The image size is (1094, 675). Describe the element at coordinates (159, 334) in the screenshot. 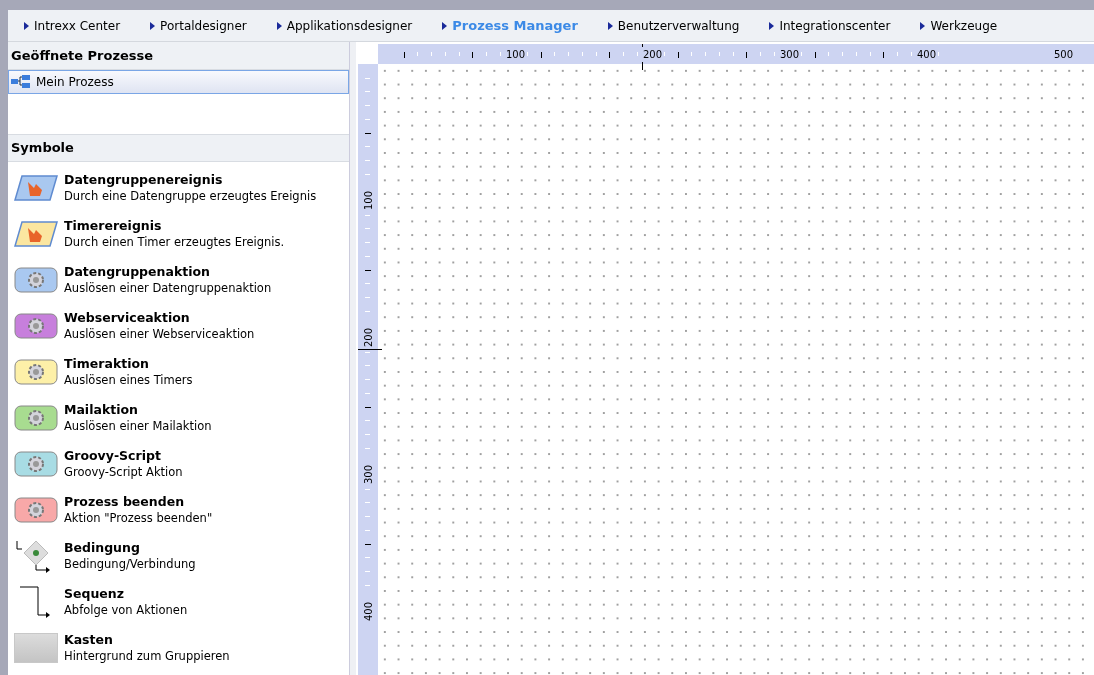

I see `symbol-description: Auslösen einer Webserviceaktion` at that location.